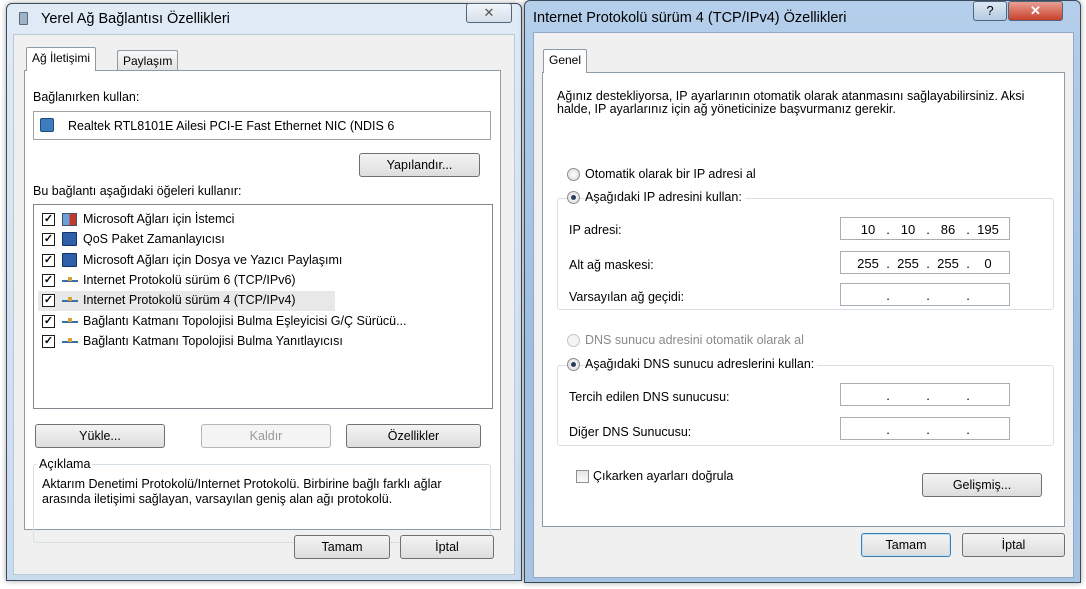 The height and width of the screenshot is (589, 1086). What do you see at coordinates (266, 436) in the screenshot?
I see `uninstall-button: Kaldır` at bounding box center [266, 436].